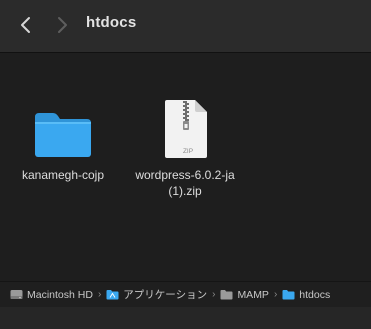 The height and width of the screenshot is (329, 371). What do you see at coordinates (185, 183) in the screenshot?
I see `file-name: wordpress-6.0.2-ja (1).zip` at bounding box center [185, 183].